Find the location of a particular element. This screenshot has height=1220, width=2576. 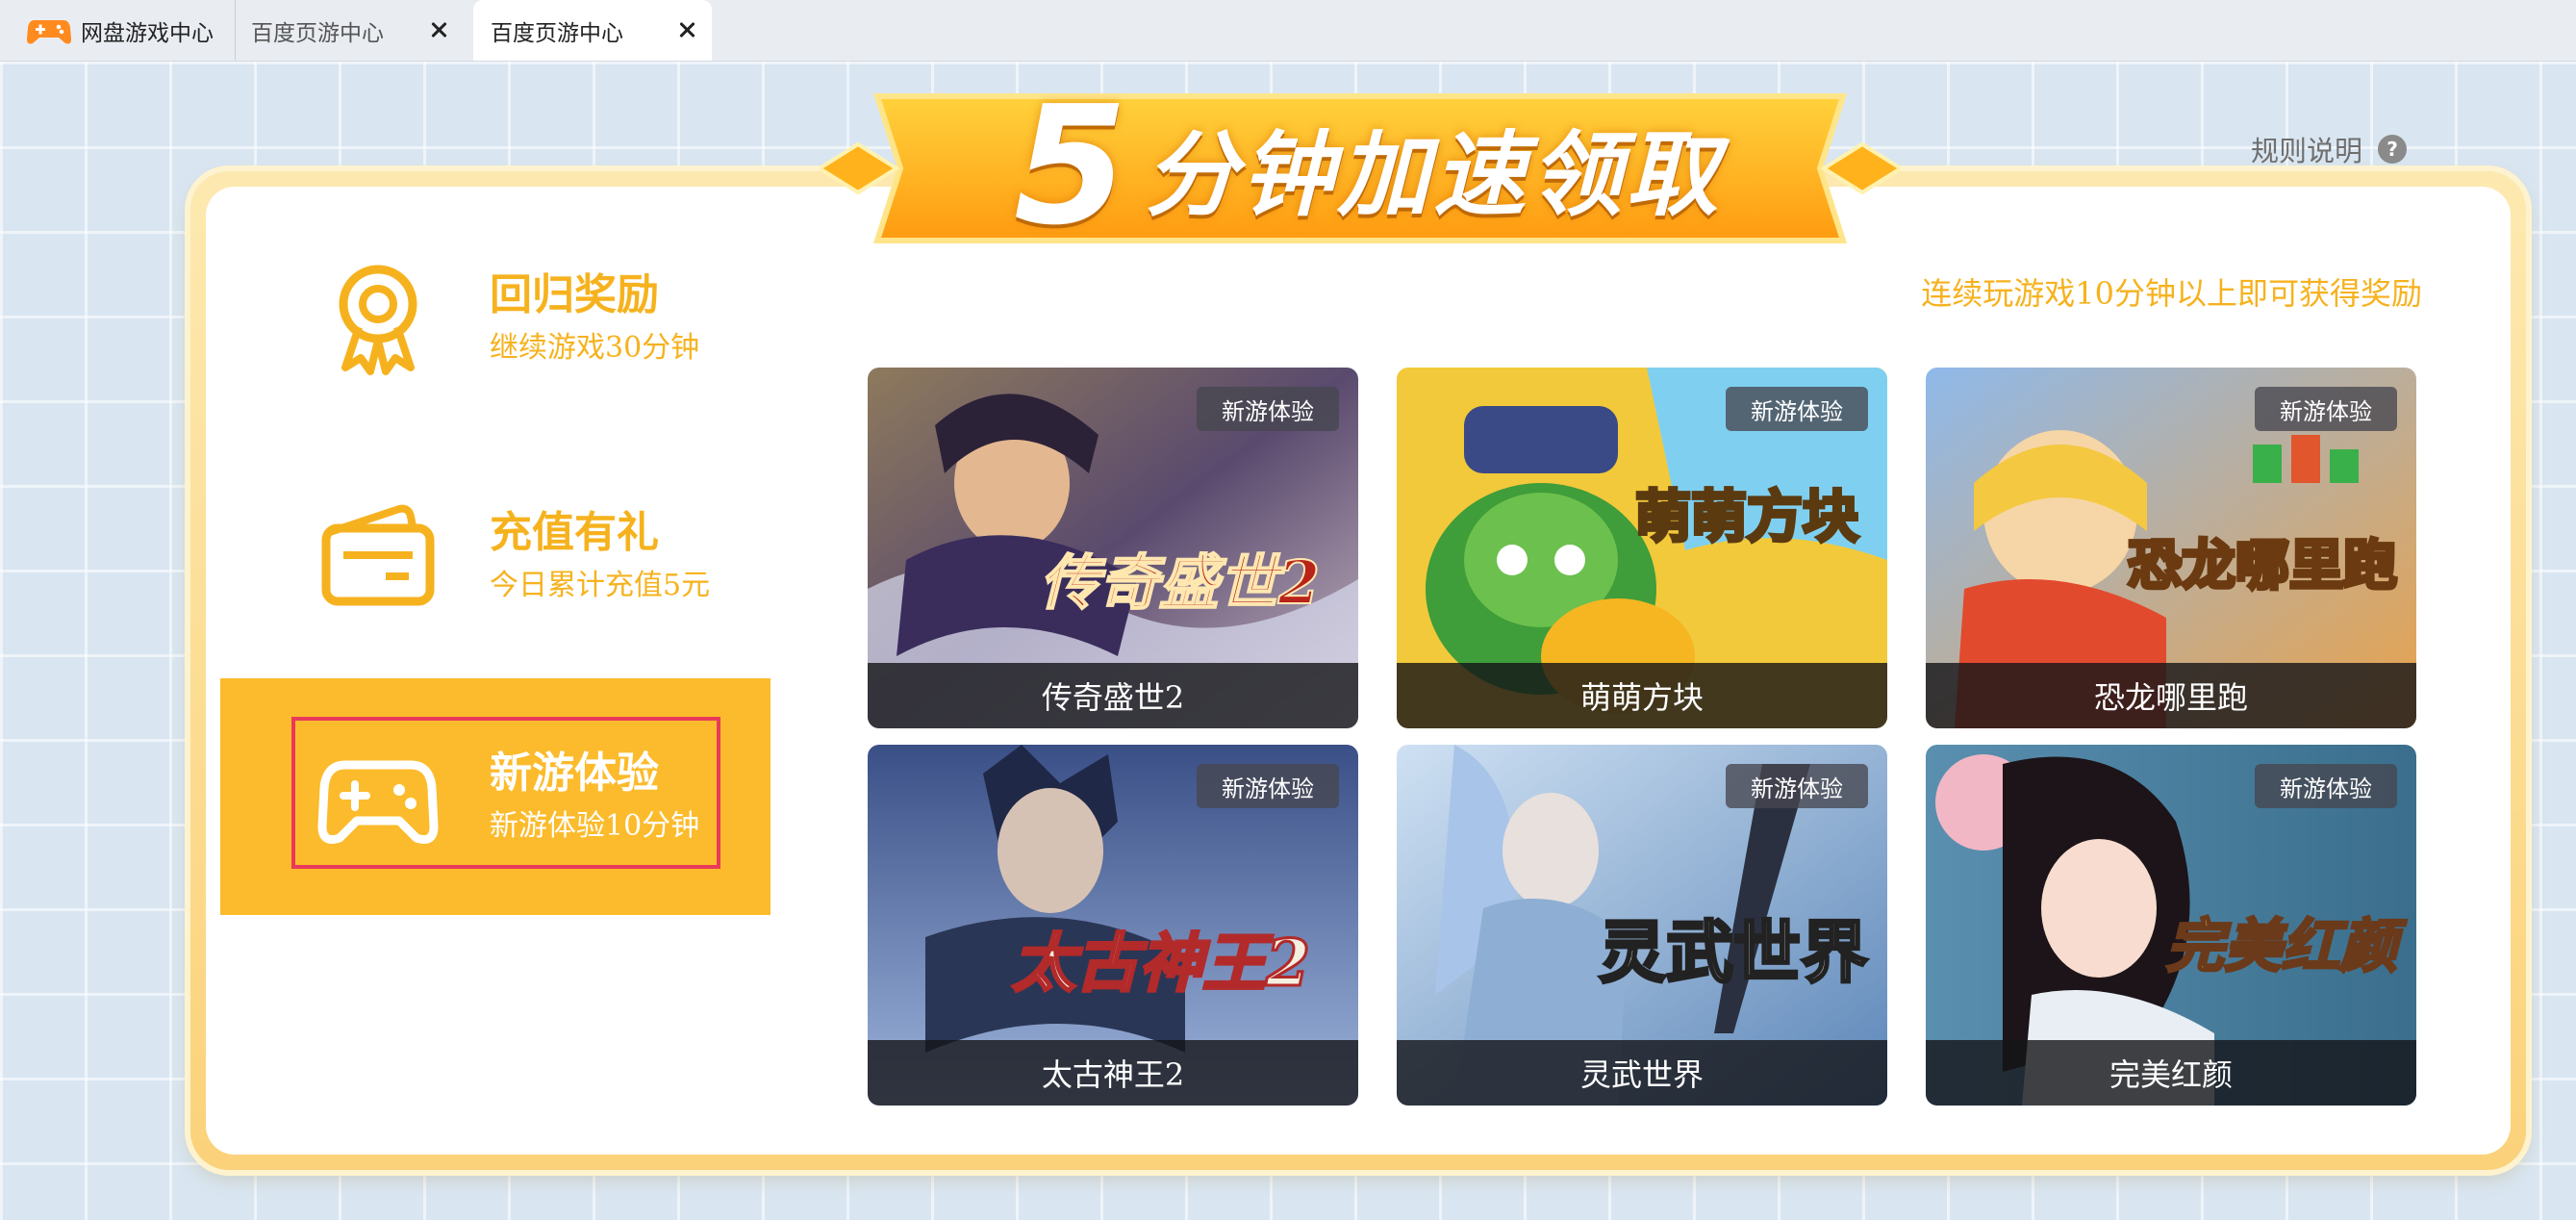

tab-bar: 网盘游戏中心 百度页游中心 百度页游中心 is located at coordinates (1288, 31).